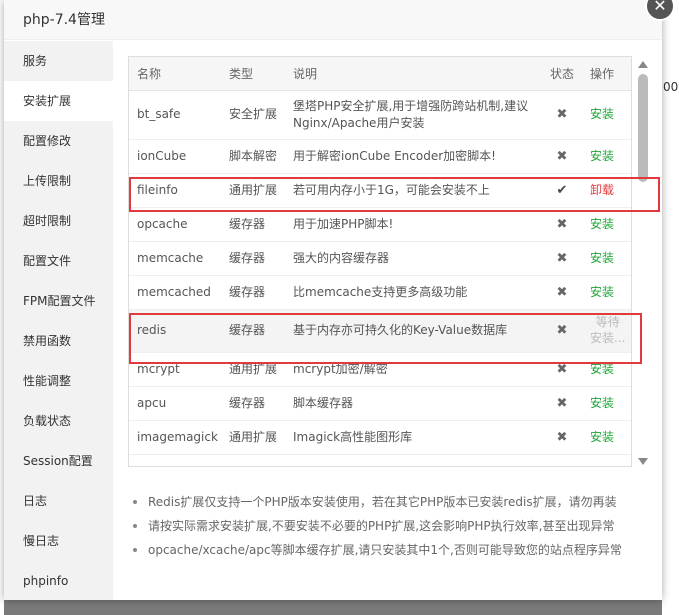  What do you see at coordinates (413, 292) in the screenshot?
I see `ext-desc: 比memcache支持更多高级功能` at bounding box center [413, 292].